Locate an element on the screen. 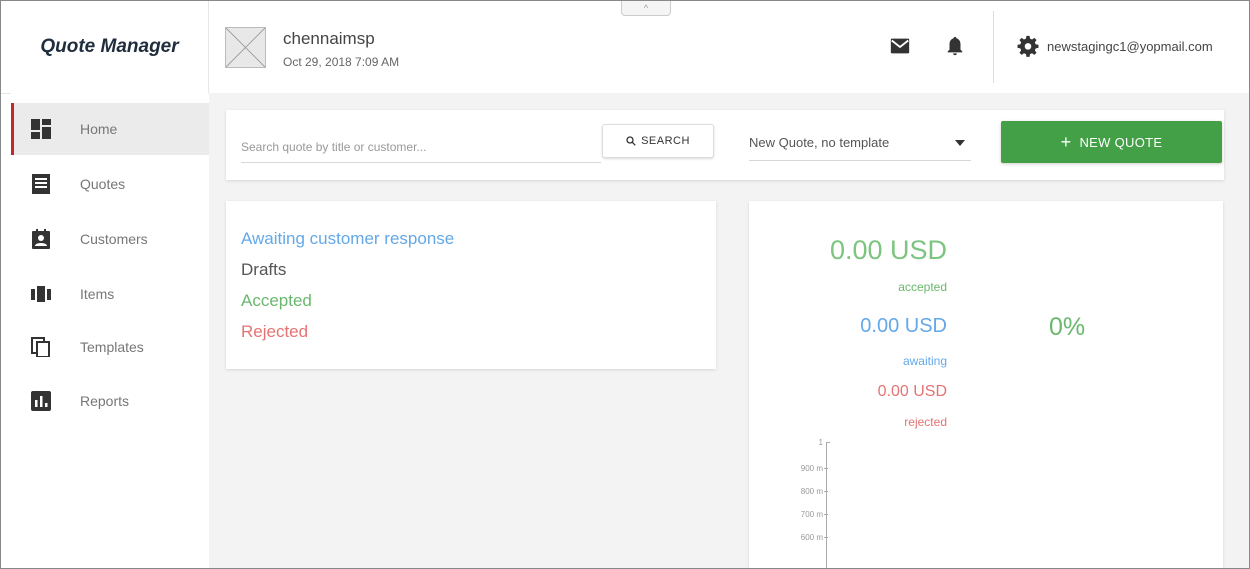  org-avatar is located at coordinates (245, 47).